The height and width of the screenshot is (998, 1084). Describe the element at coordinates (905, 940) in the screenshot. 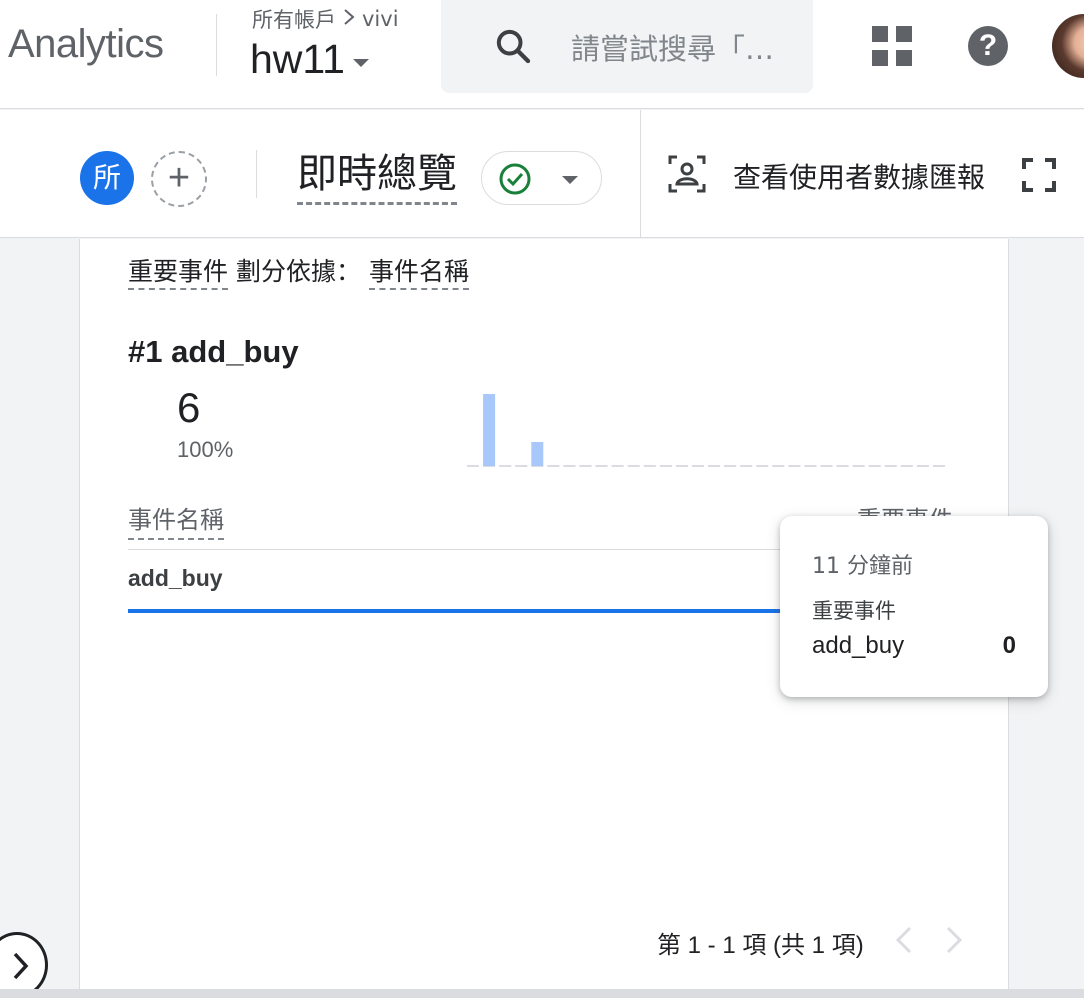

I see `chevron-left-icon` at that location.